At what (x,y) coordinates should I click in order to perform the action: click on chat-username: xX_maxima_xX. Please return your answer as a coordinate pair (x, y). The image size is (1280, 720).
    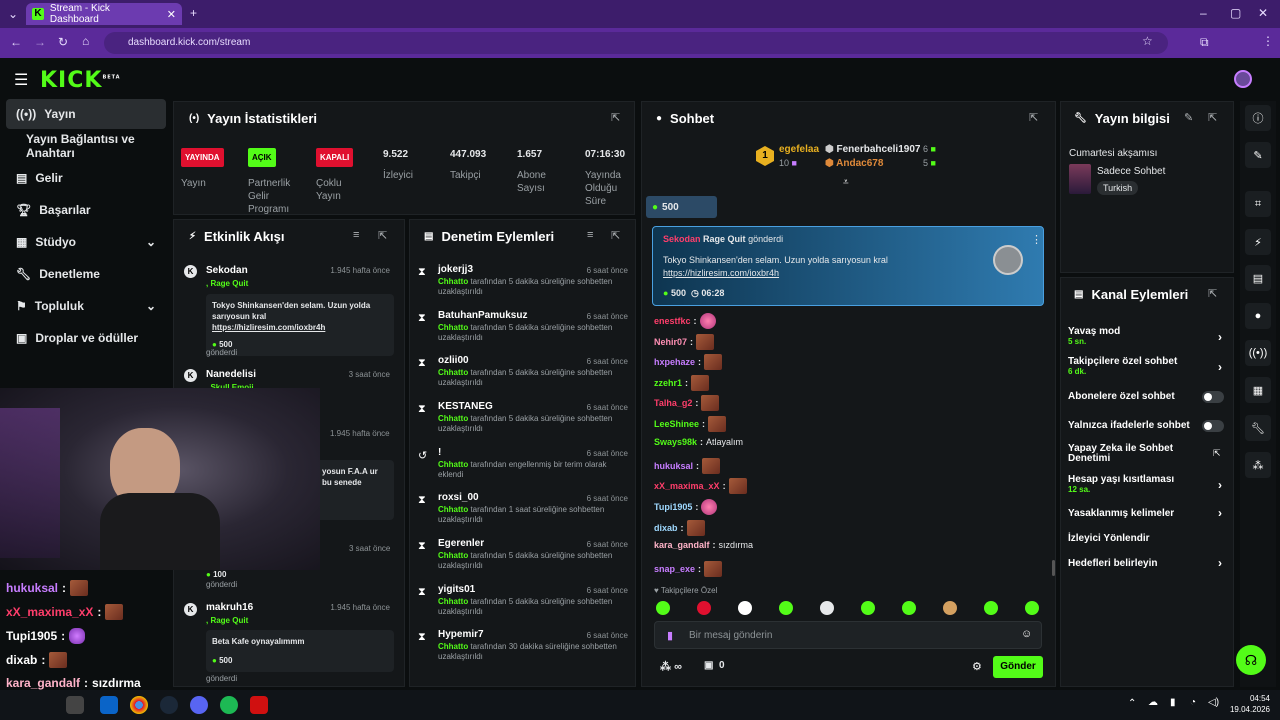
    Looking at the image, I should click on (687, 486).